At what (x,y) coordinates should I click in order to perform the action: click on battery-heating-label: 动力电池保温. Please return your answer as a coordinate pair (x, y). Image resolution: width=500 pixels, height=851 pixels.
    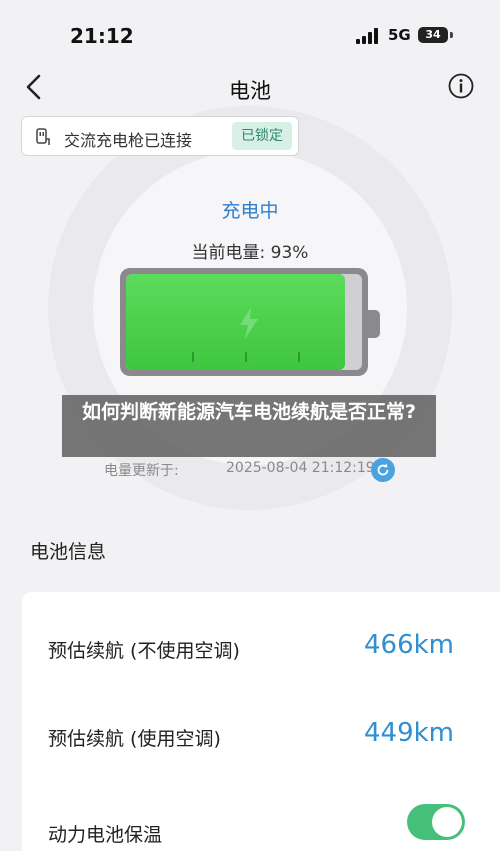
    Looking at the image, I should click on (105, 835).